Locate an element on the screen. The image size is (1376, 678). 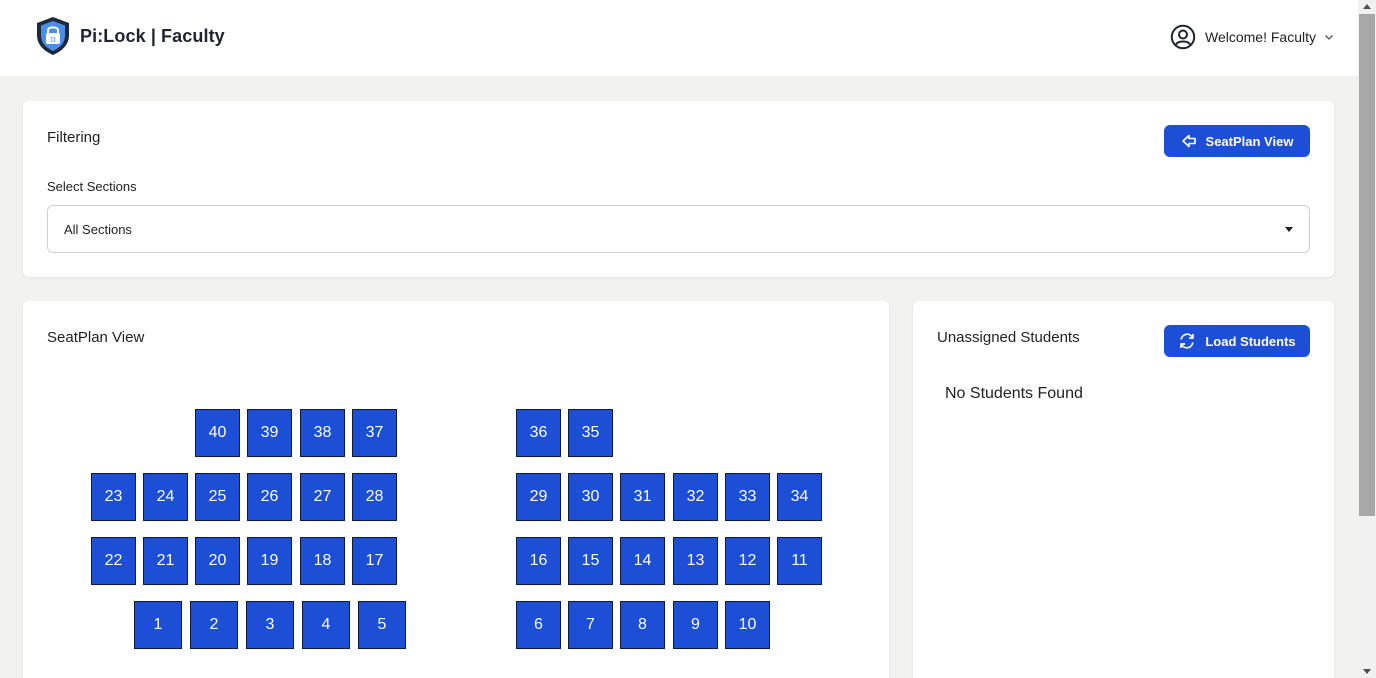
seat-27: 27 is located at coordinates (322, 497).